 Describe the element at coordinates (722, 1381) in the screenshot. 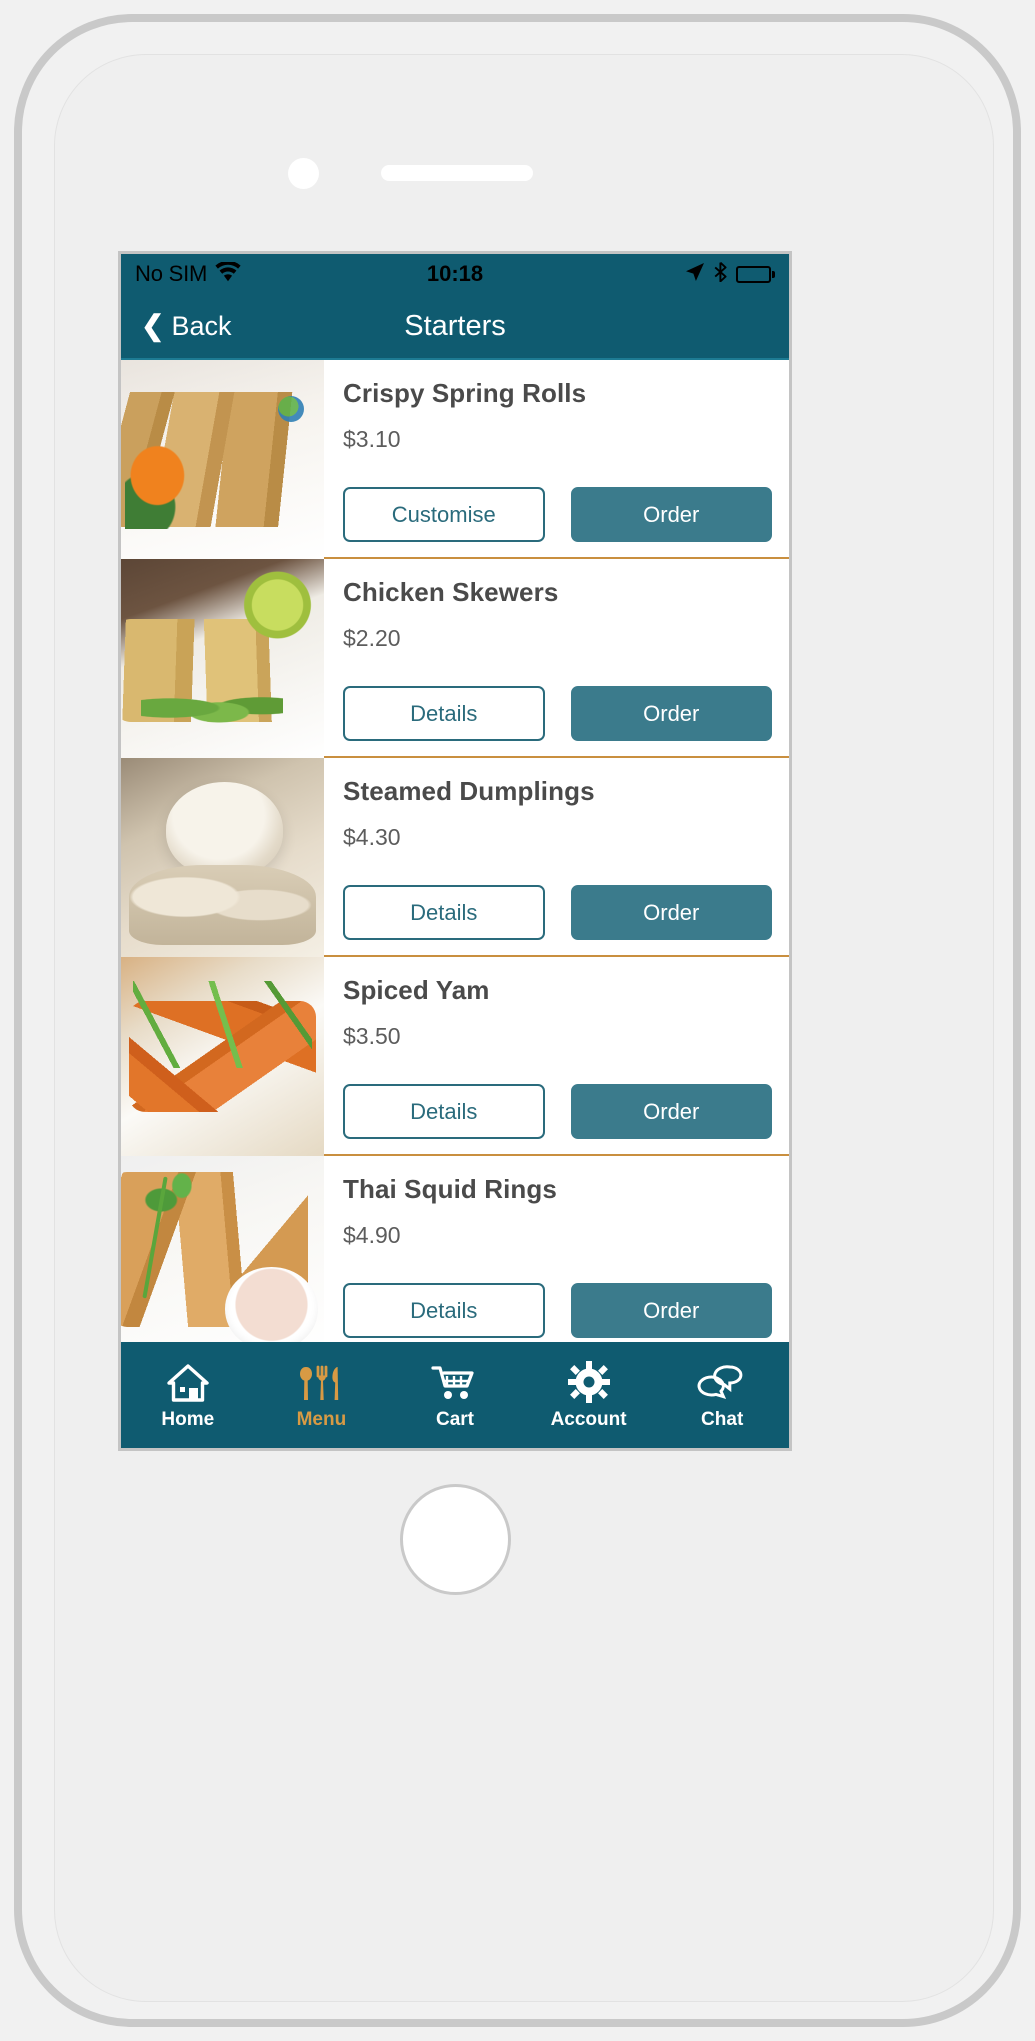

I see `chat-icon` at that location.